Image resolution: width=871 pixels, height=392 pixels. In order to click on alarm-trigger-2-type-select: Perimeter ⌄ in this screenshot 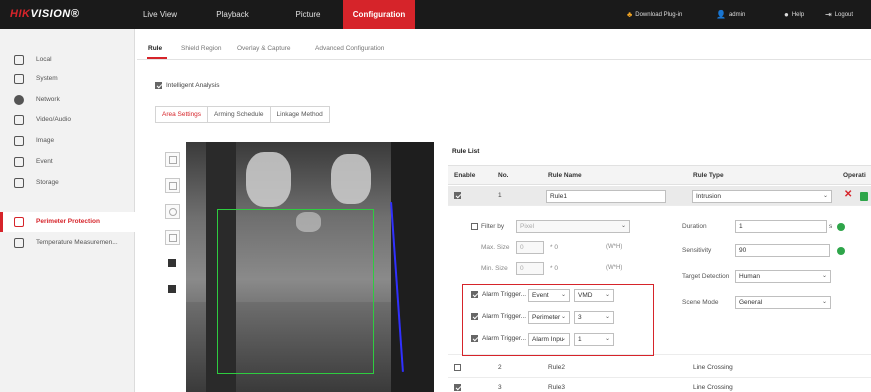, I will do `click(549, 317)`.